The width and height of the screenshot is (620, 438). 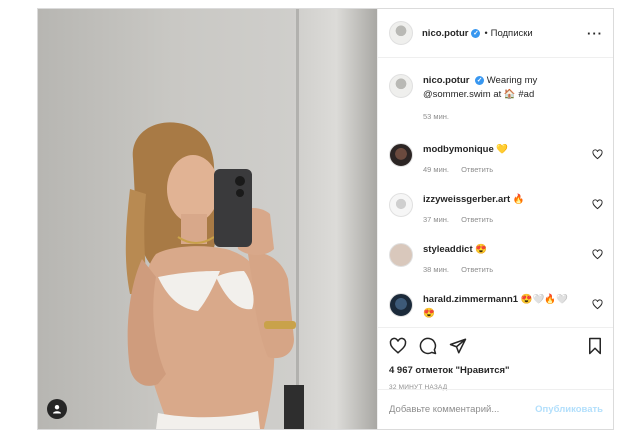 What do you see at coordinates (436, 219) in the screenshot?
I see `comment-time: 37 мин.` at bounding box center [436, 219].